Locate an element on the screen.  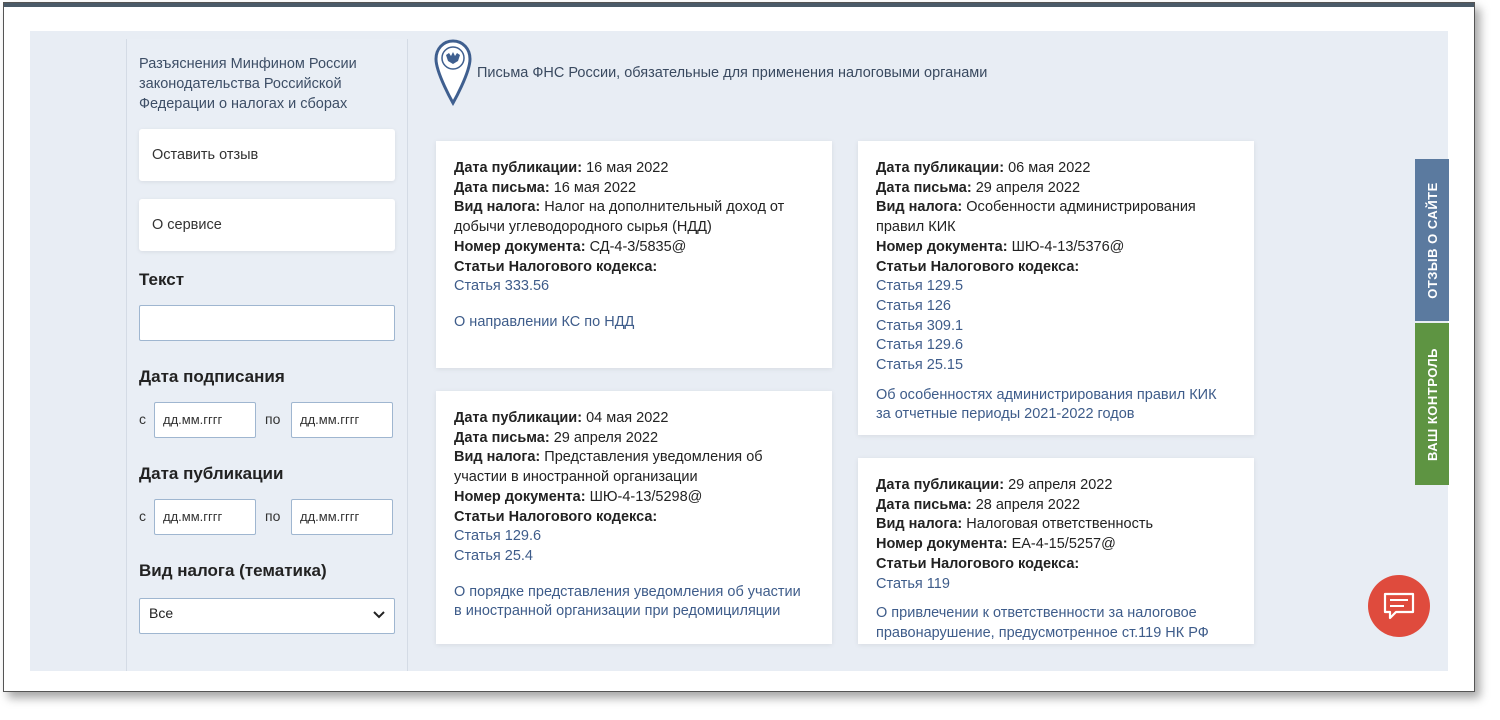
description-line: О направлении КС по НДД is located at coordinates (544, 321).